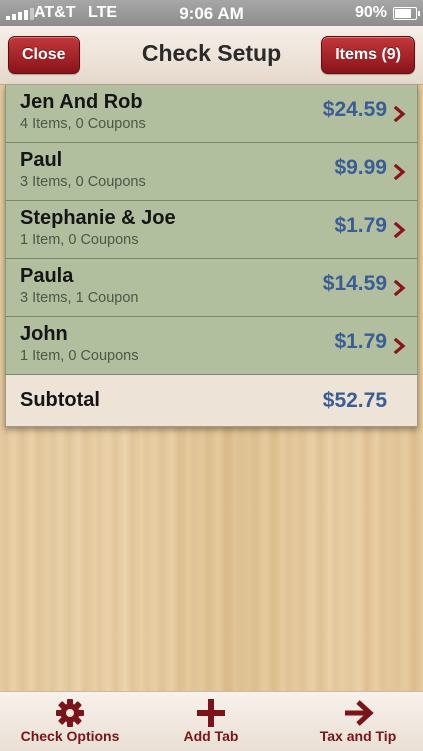 The width and height of the screenshot is (423, 751). What do you see at coordinates (83, 182) in the screenshot?
I see `tab-detail: 3 Items, 0 Coupons` at bounding box center [83, 182].